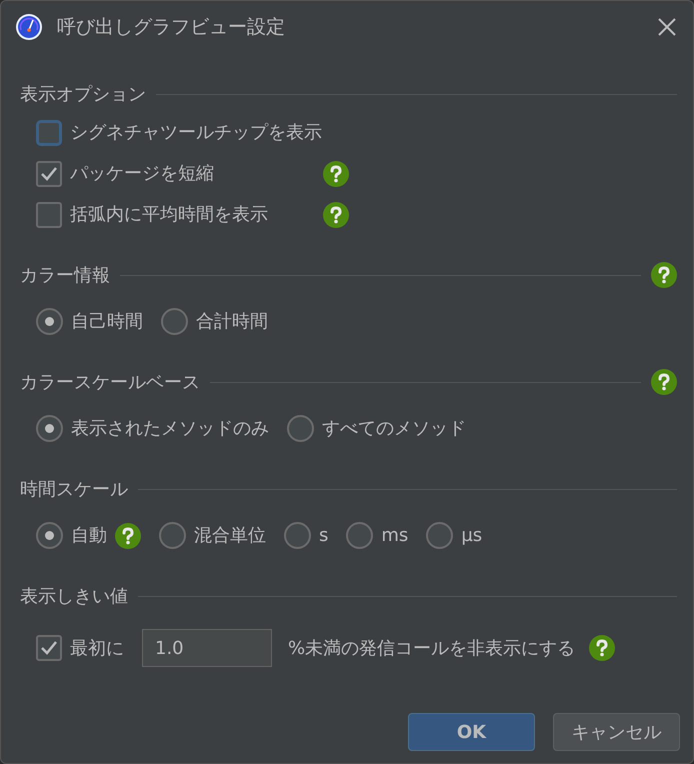  What do you see at coordinates (214, 321) in the screenshot?
I see `radio-button: 合計時間` at bounding box center [214, 321].